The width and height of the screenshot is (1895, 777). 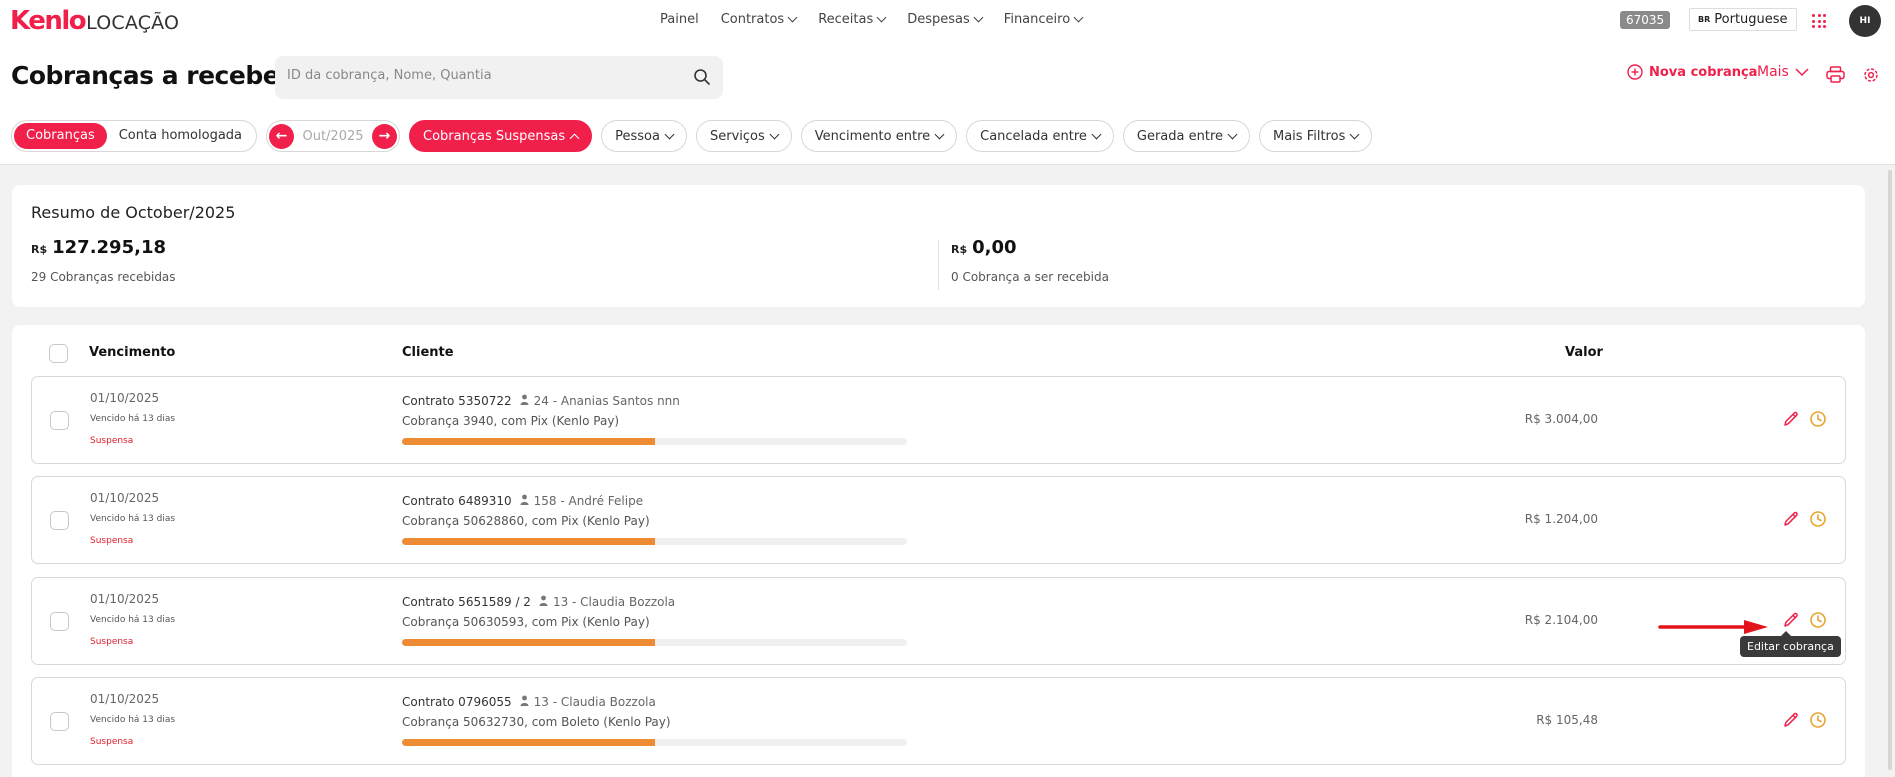 What do you see at coordinates (1890, 470) in the screenshot?
I see `scrollbar` at bounding box center [1890, 470].